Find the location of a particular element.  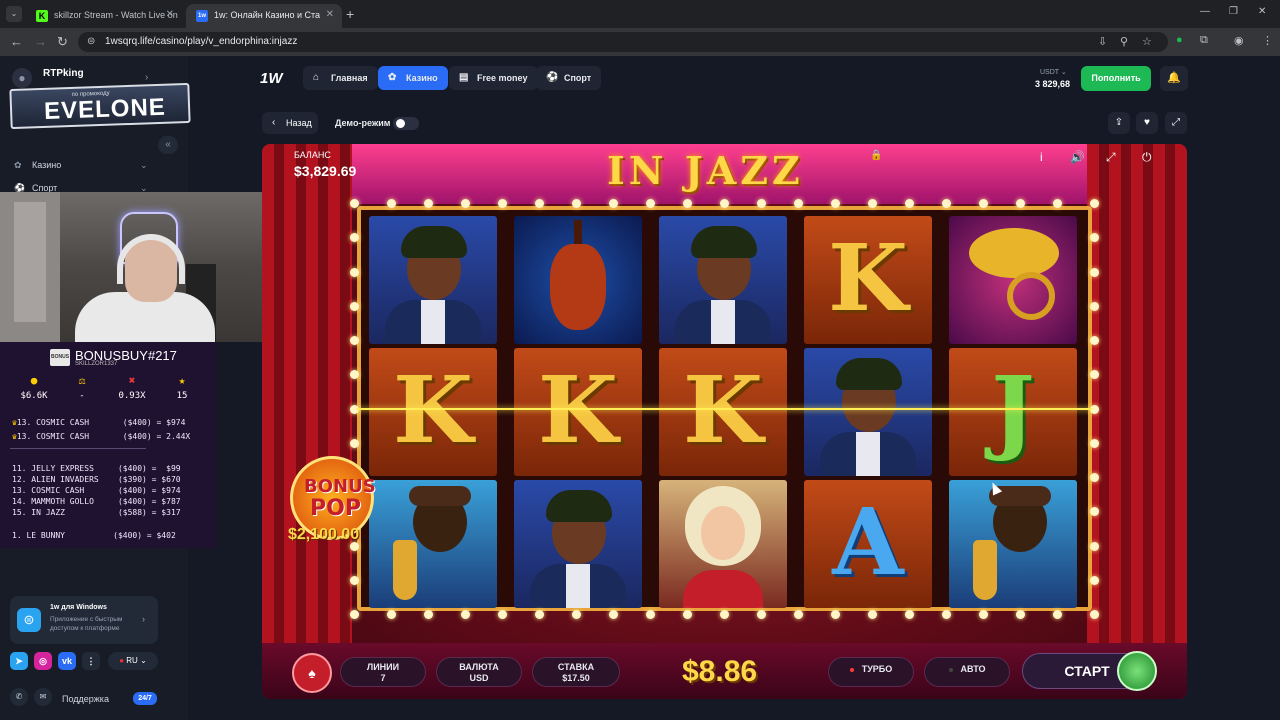

back-button: ‹ Назад is located at coordinates (290, 123).